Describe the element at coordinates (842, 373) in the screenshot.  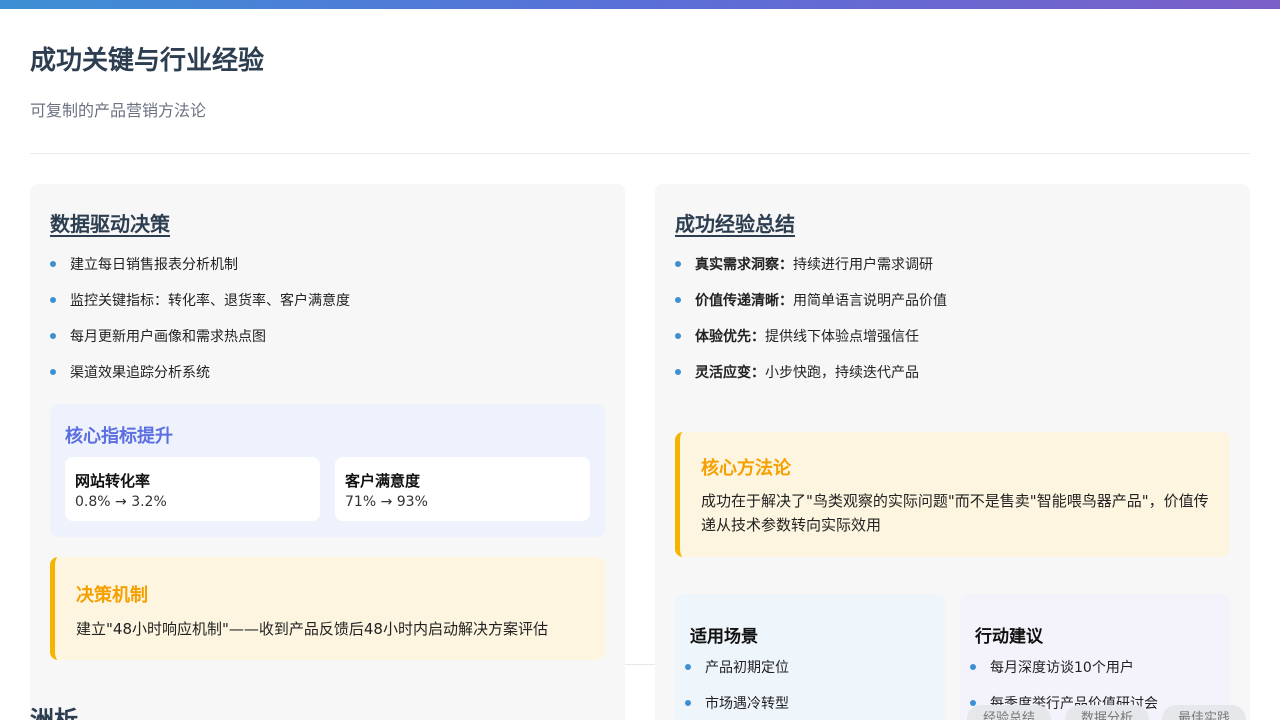
I see `list-item-text: 小步快跑，持续迭代产品` at that location.